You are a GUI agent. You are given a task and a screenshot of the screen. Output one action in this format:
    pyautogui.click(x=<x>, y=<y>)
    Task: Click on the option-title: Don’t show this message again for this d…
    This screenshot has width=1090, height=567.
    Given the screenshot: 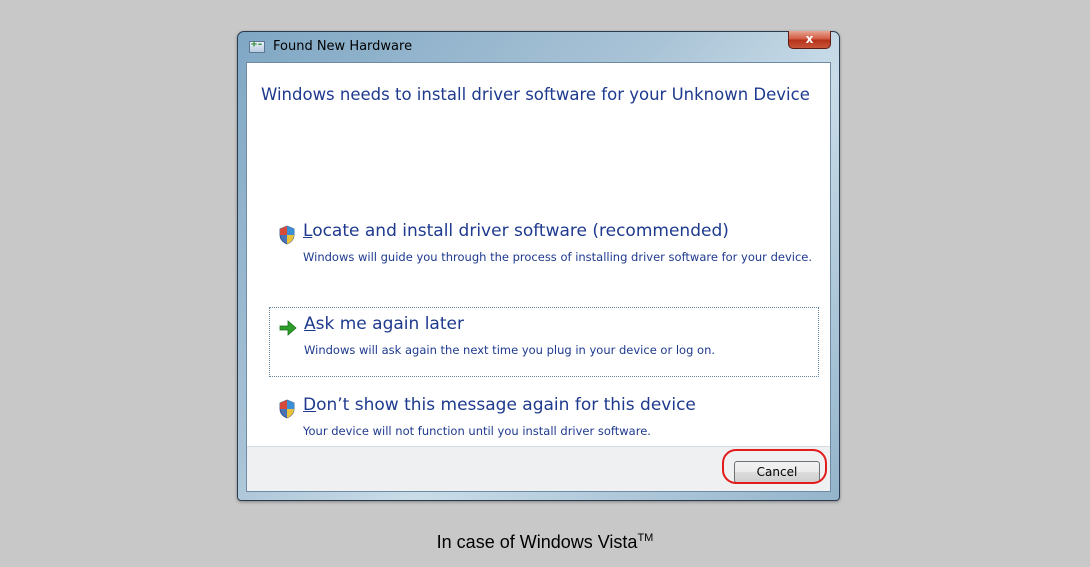 What is the action you would take?
    pyautogui.click(x=499, y=405)
    